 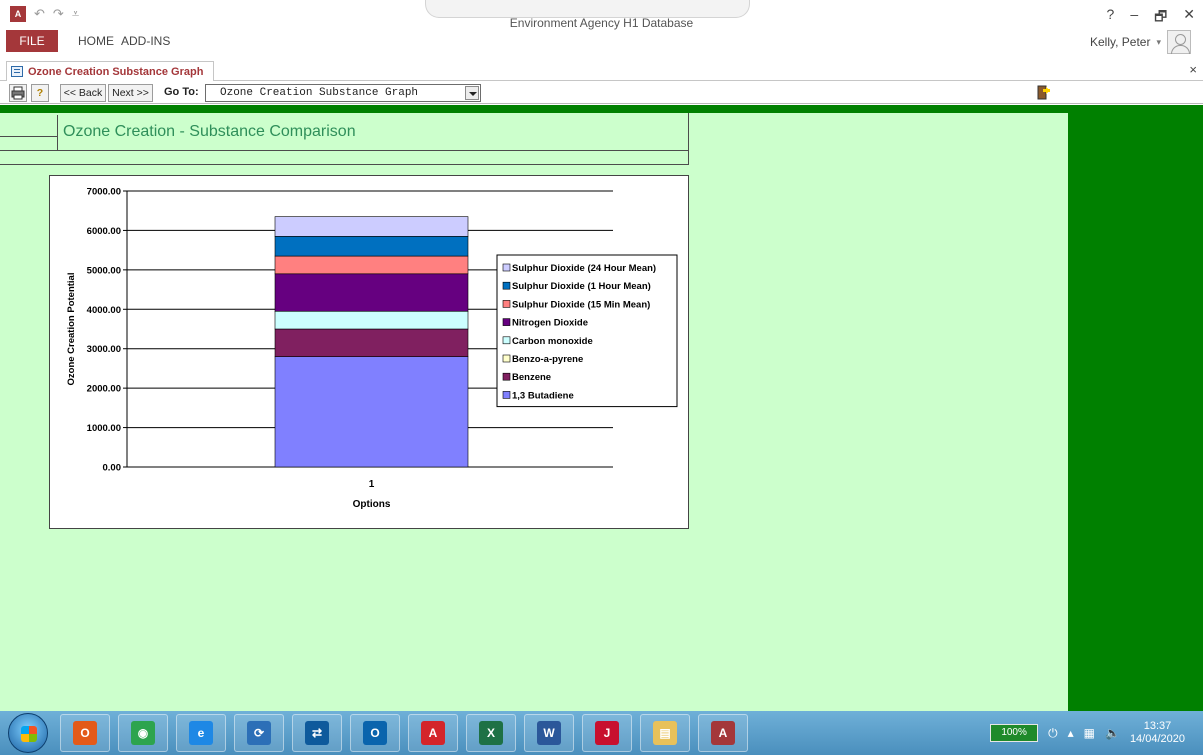 I want to click on form-header: Ozone Creation - Substance Comparison, so click(x=344, y=143).